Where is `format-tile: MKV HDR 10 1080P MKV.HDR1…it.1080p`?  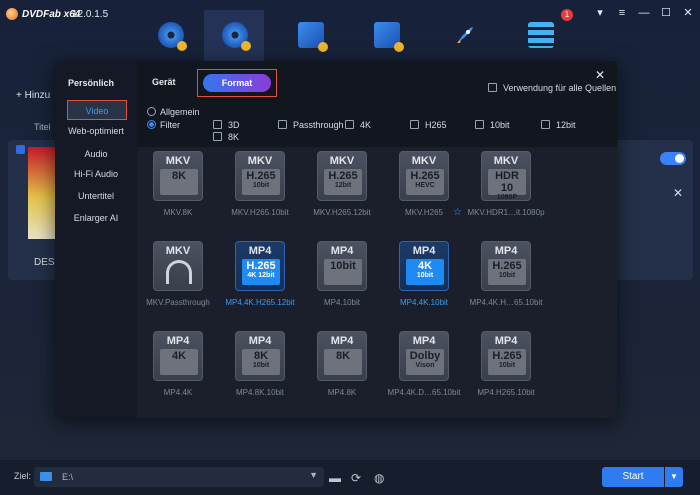
format-tile: MKV HDR 10 1080P MKV.HDR1…it.1080p is located at coordinates (506, 192).